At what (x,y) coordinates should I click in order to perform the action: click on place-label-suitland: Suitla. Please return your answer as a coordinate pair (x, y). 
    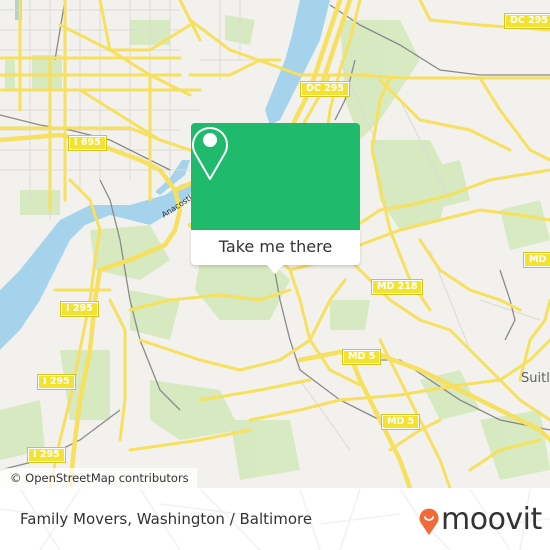
    Looking at the image, I should click on (535, 378).